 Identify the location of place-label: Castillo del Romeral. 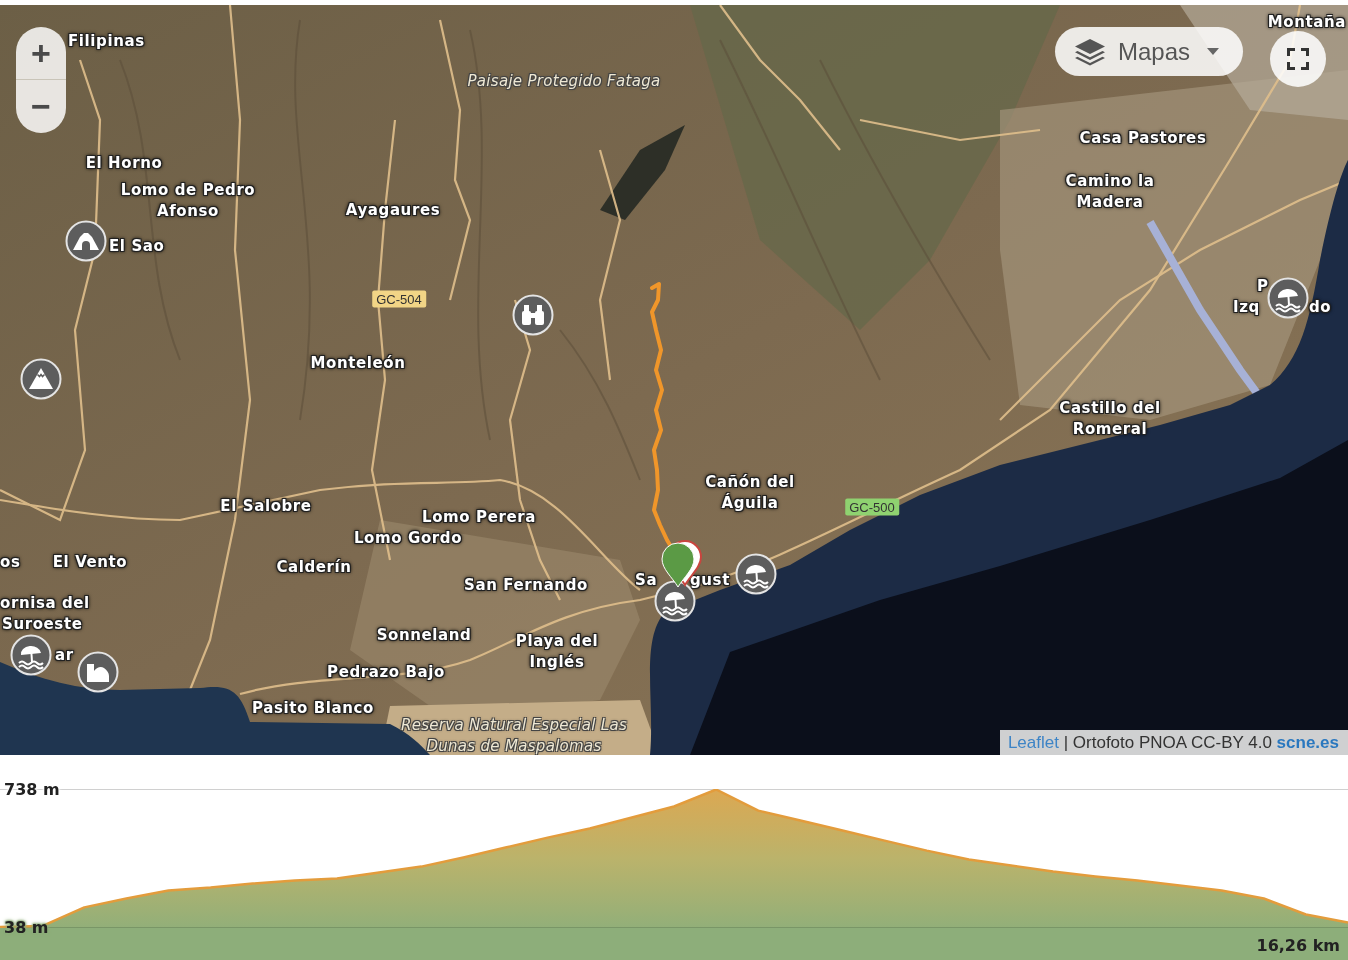
(1110, 419).